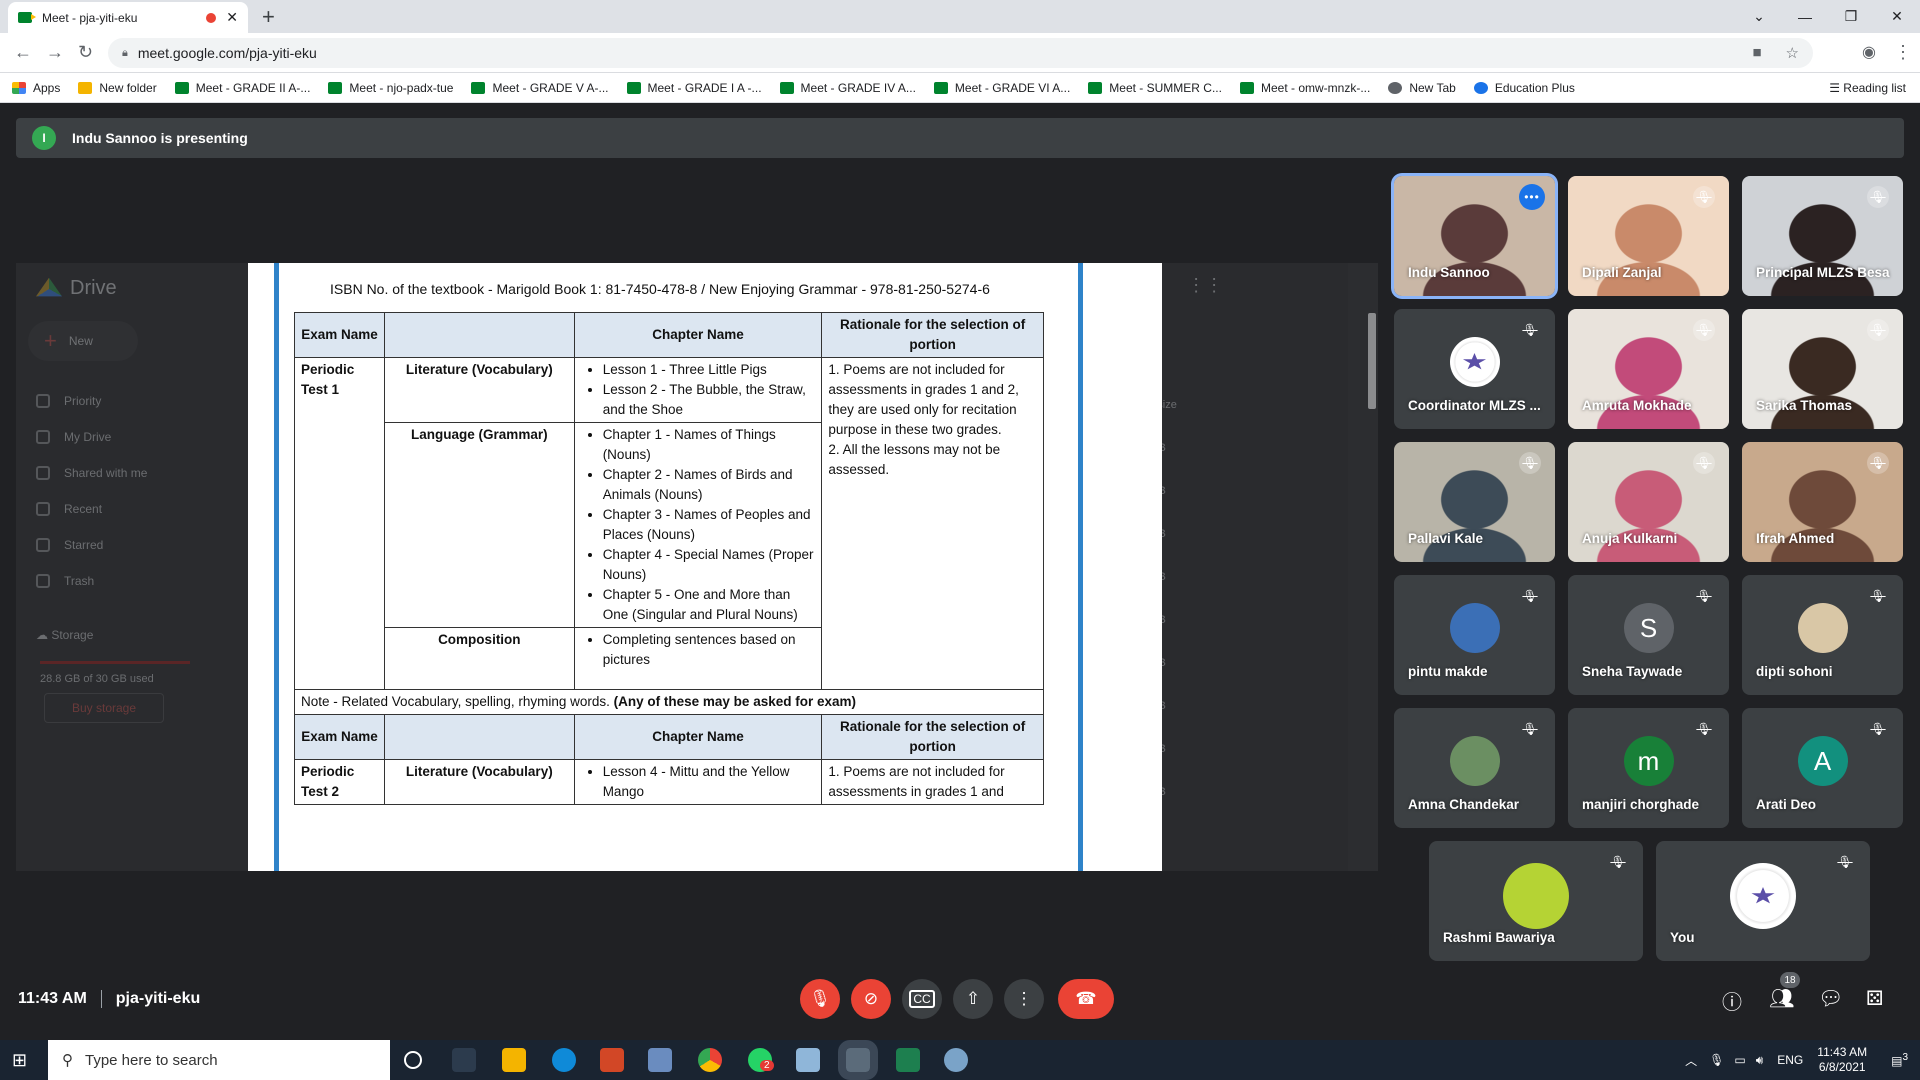 This screenshot has height=1080, width=1920. What do you see at coordinates (922, 999) in the screenshot?
I see `captions-button: CC` at bounding box center [922, 999].